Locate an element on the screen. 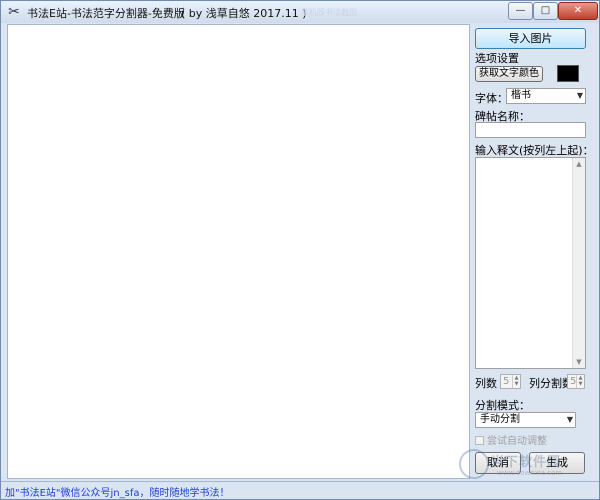 The height and width of the screenshot is (500, 600). cols-stepper: 5 ▲ ▼ is located at coordinates (510, 381).